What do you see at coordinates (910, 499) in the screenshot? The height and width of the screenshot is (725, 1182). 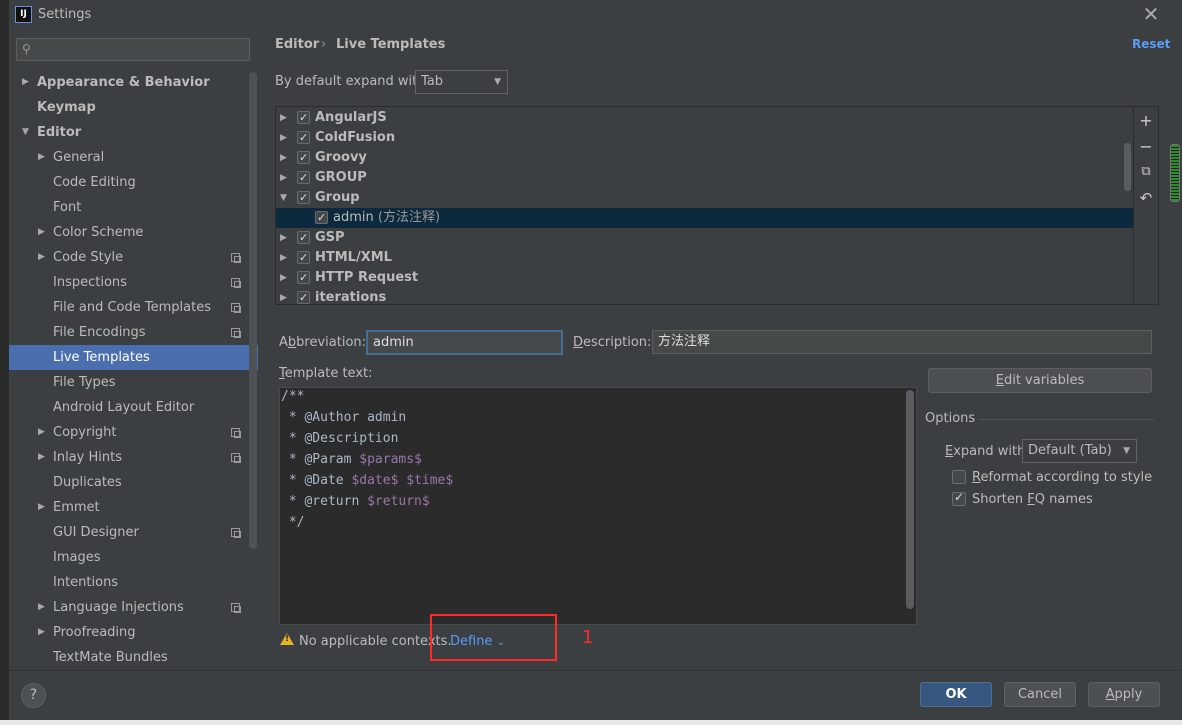 I see `template-scrollbar` at bounding box center [910, 499].